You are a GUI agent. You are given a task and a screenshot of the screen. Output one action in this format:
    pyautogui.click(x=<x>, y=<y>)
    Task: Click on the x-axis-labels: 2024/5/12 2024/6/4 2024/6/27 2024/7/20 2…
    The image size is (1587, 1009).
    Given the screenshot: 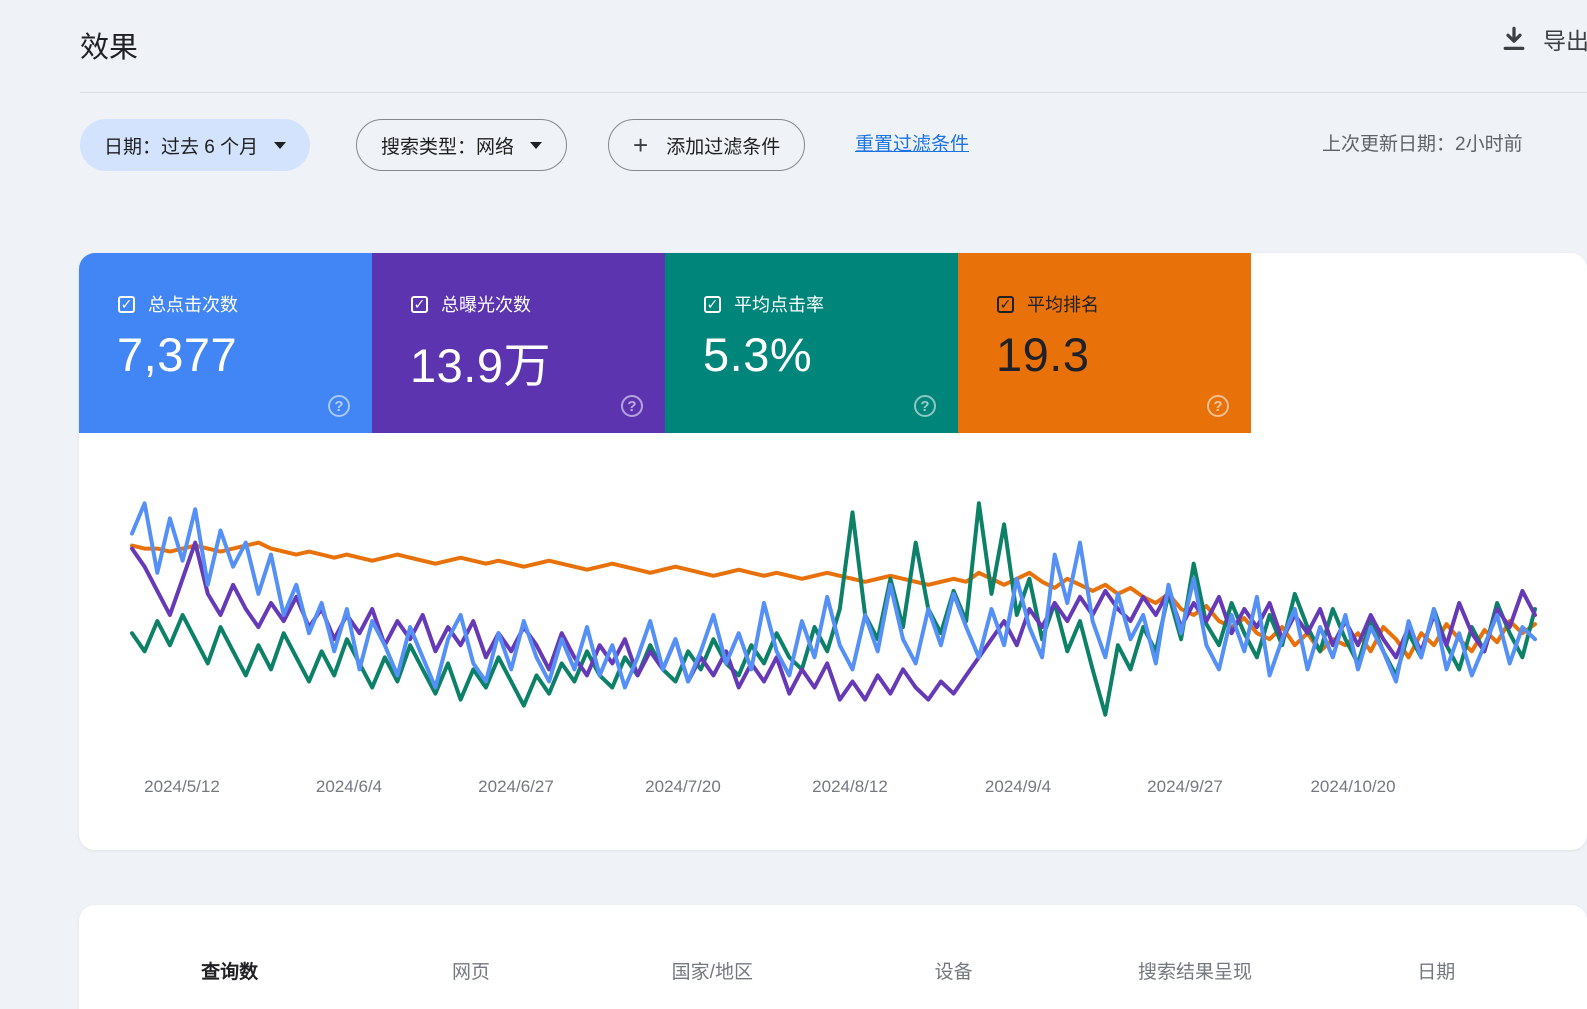 What is the action you would take?
    pyautogui.click(x=833, y=789)
    